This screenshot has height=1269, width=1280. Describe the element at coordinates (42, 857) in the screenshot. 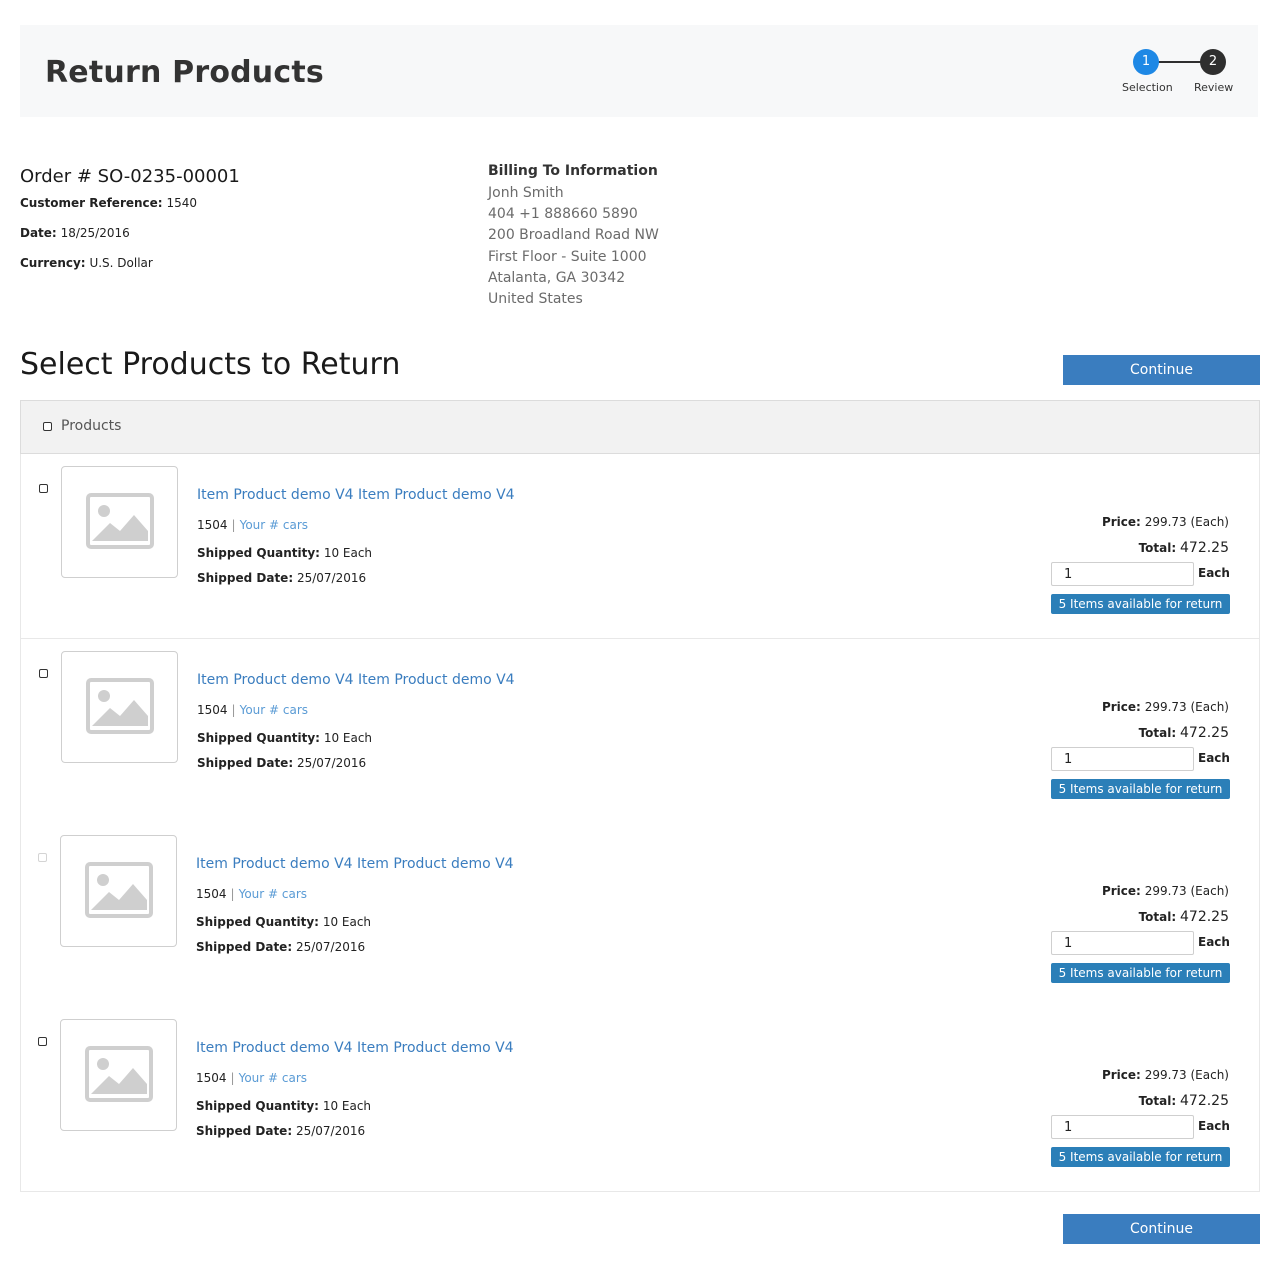

I see `product-checkbox-disabled` at that location.